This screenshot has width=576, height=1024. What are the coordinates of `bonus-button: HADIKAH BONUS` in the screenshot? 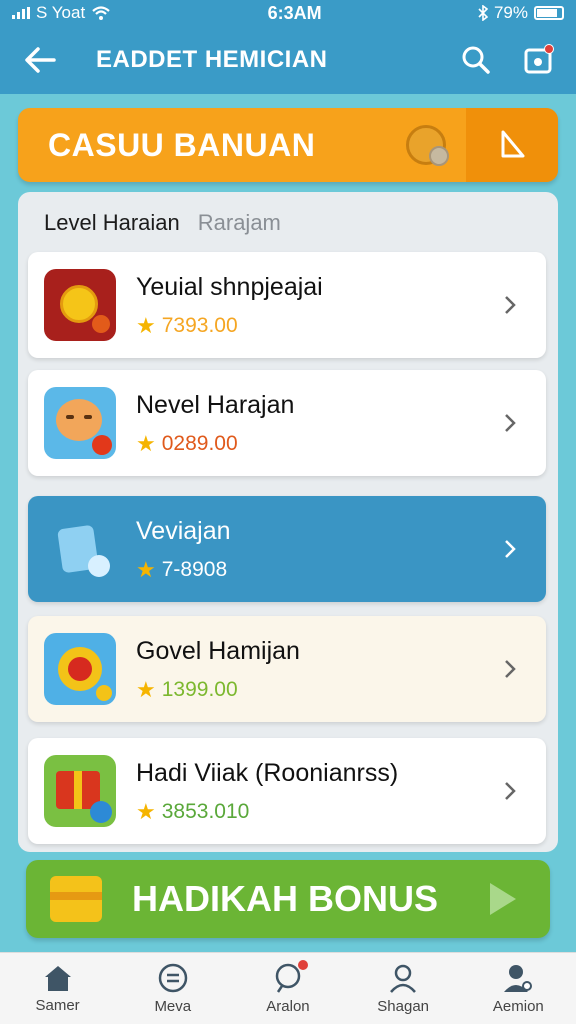 It's located at (288, 899).